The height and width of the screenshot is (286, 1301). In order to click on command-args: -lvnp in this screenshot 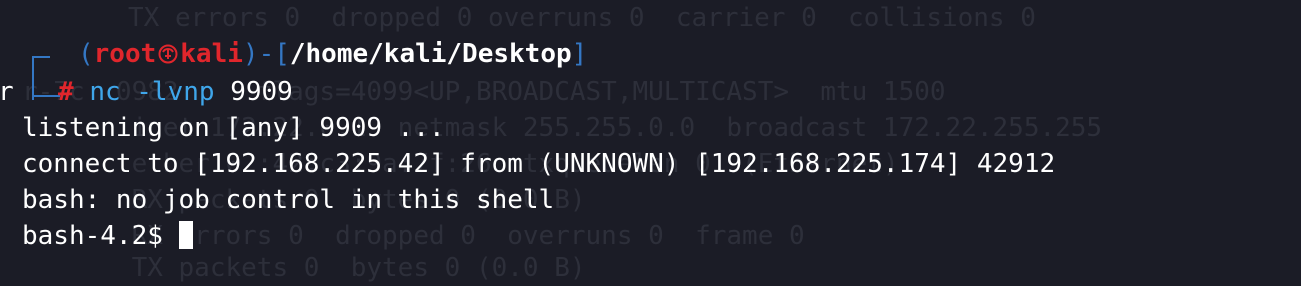, I will do `click(175, 92)`.